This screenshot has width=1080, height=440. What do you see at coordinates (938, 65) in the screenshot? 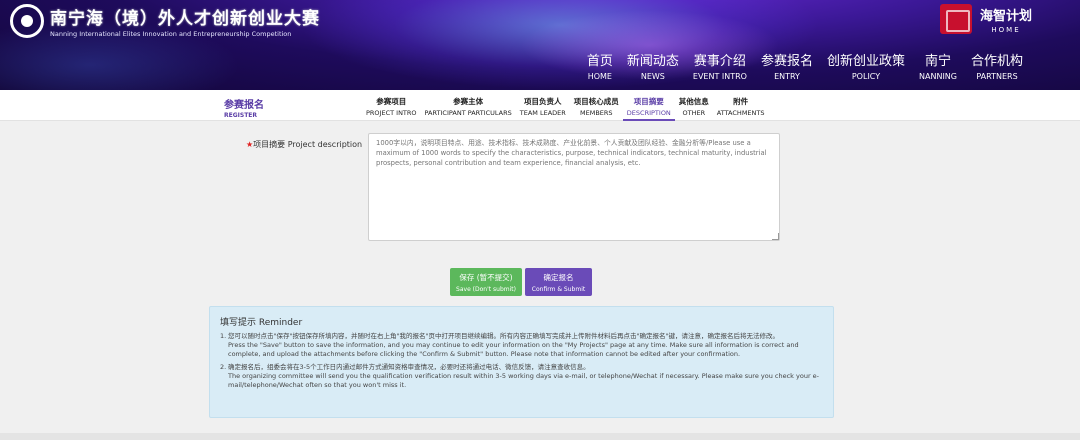
I see `nav-nanning: 南宁 NANNING` at bounding box center [938, 65].